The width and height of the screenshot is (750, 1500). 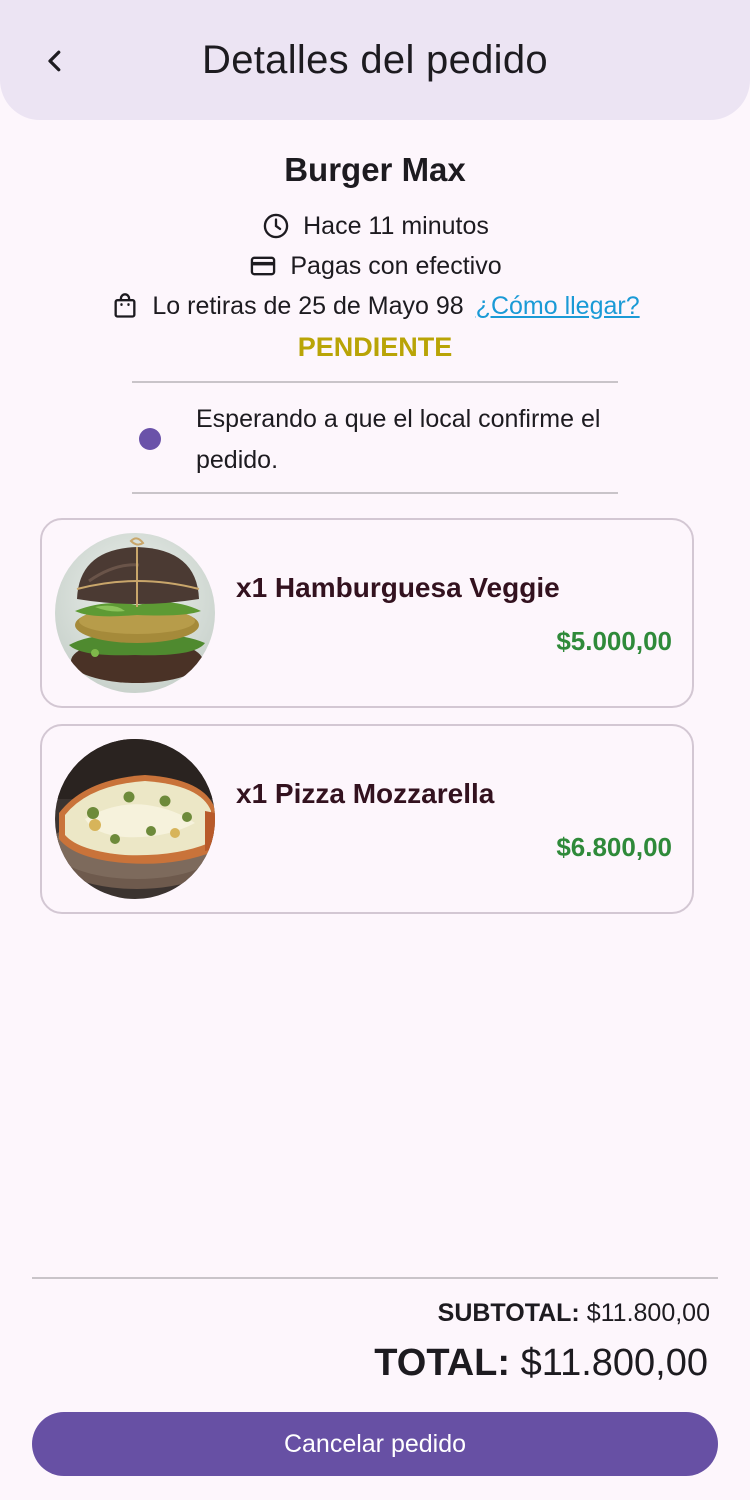 What do you see at coordinates (365, 793) in the screenshot?
I see `item-name: x1 Pizza Mozzarella` at bounding box center [365, 793].